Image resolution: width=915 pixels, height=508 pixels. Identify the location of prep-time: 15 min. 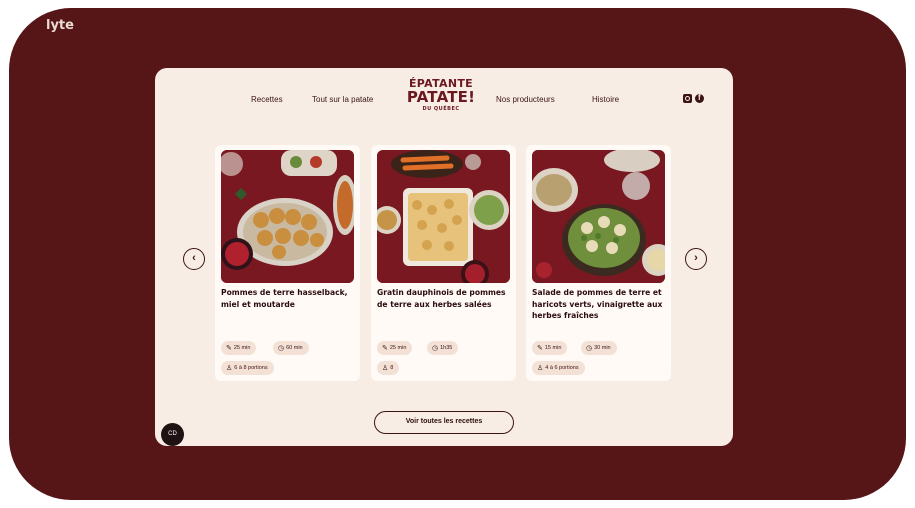
(553, 348).